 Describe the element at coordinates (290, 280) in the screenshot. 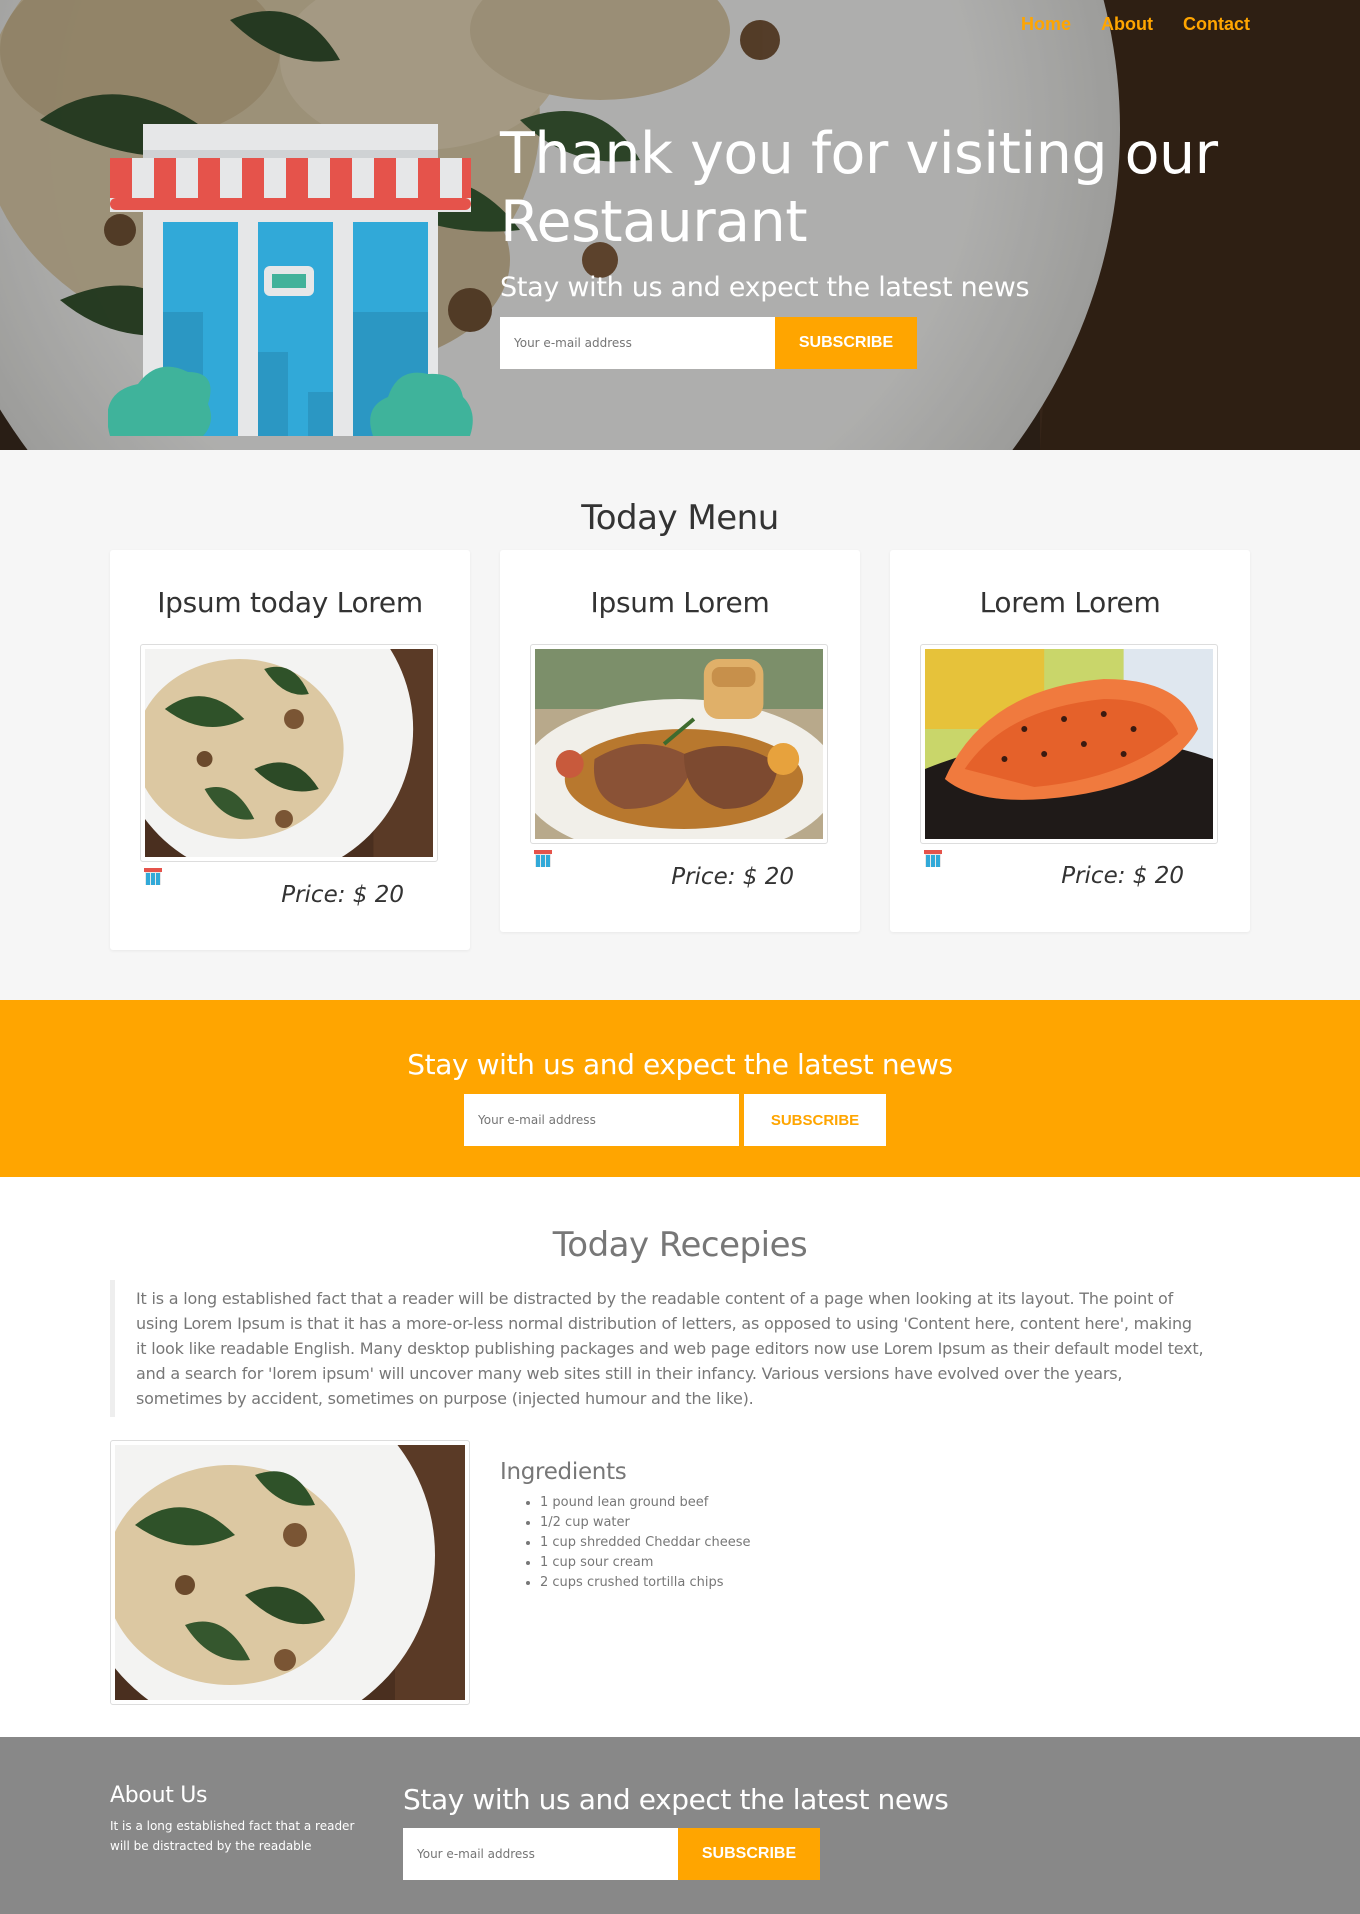

I see `shop-icon` at that location.